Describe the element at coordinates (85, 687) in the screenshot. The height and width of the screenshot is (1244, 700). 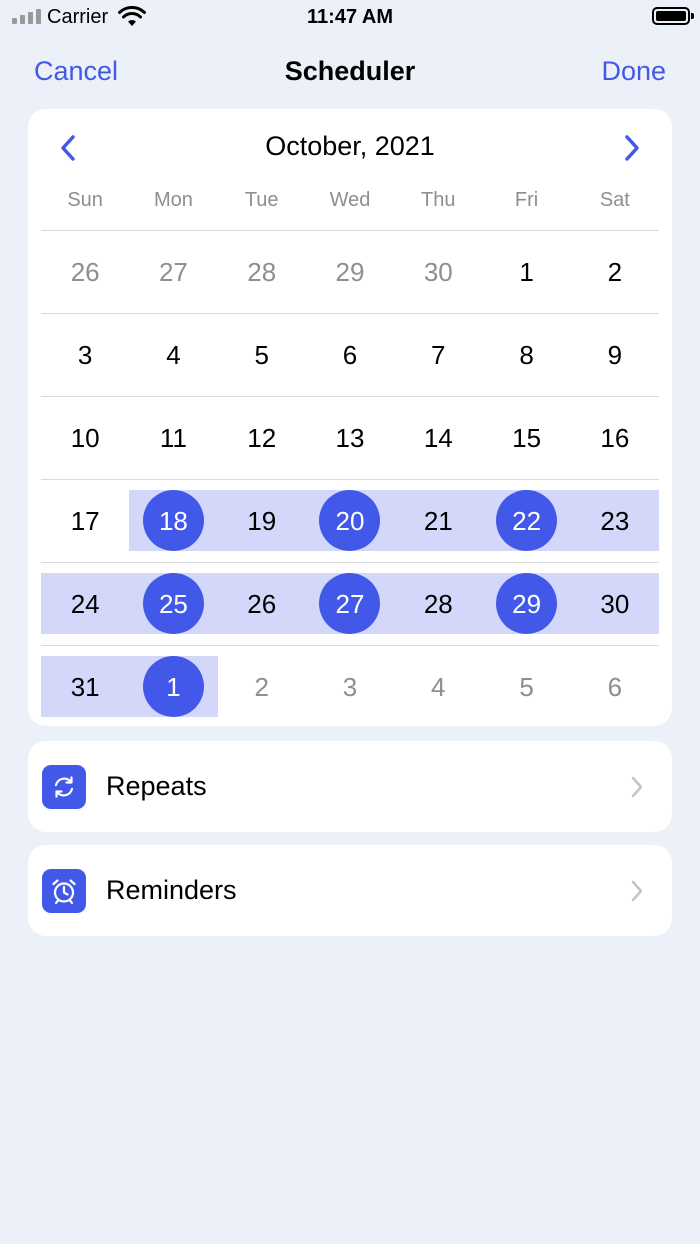
I see `calendar-day: 31` at that location.